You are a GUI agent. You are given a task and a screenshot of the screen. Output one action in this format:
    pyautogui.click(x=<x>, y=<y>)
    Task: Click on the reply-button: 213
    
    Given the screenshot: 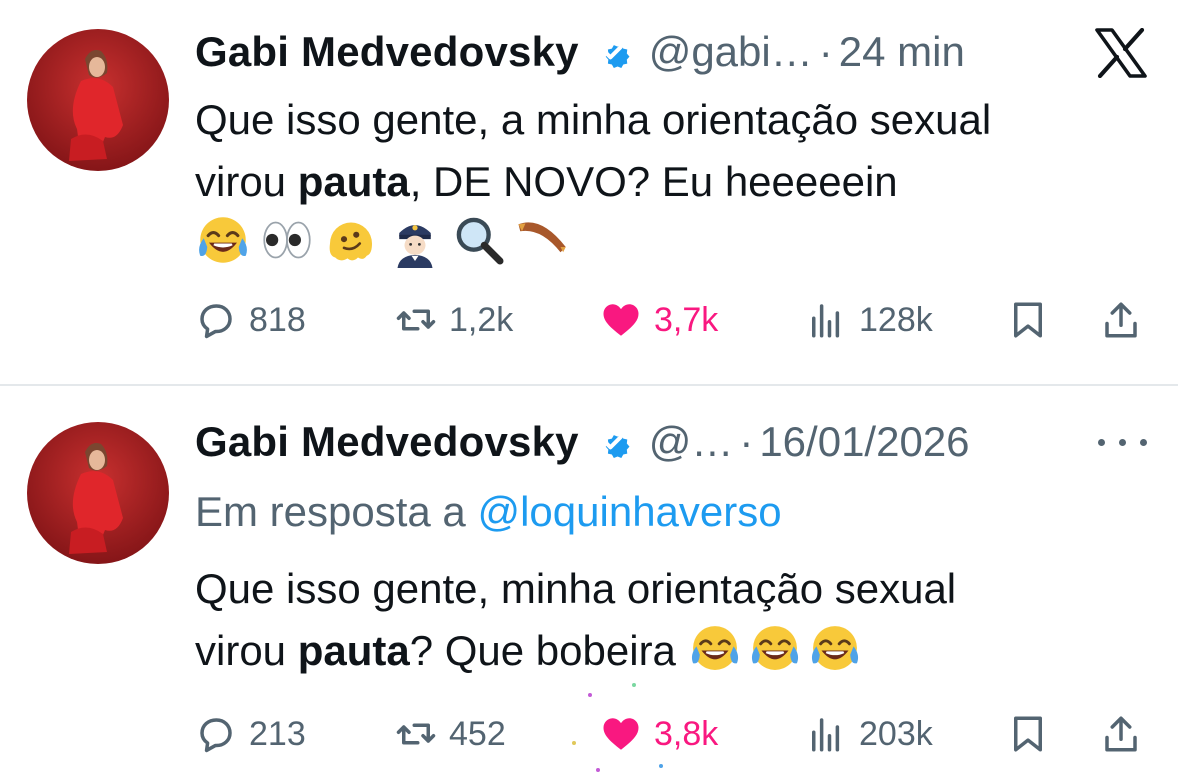 What is the action you would take?
    pyautogui.click(x=250, y=734)
    